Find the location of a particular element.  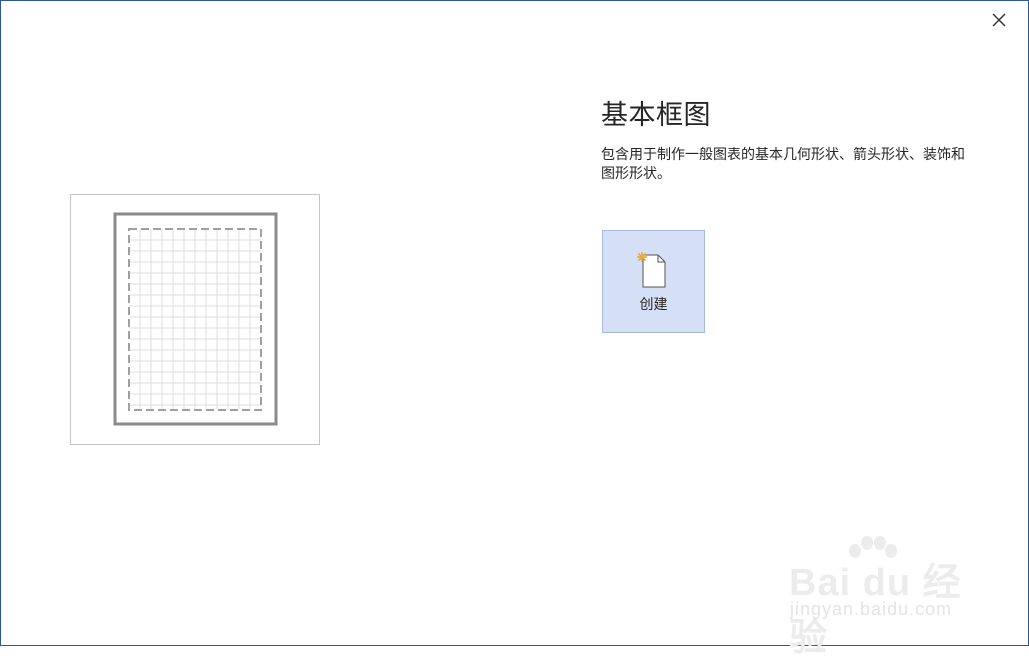

page-grid-preview is located at coordinates (195, 319).